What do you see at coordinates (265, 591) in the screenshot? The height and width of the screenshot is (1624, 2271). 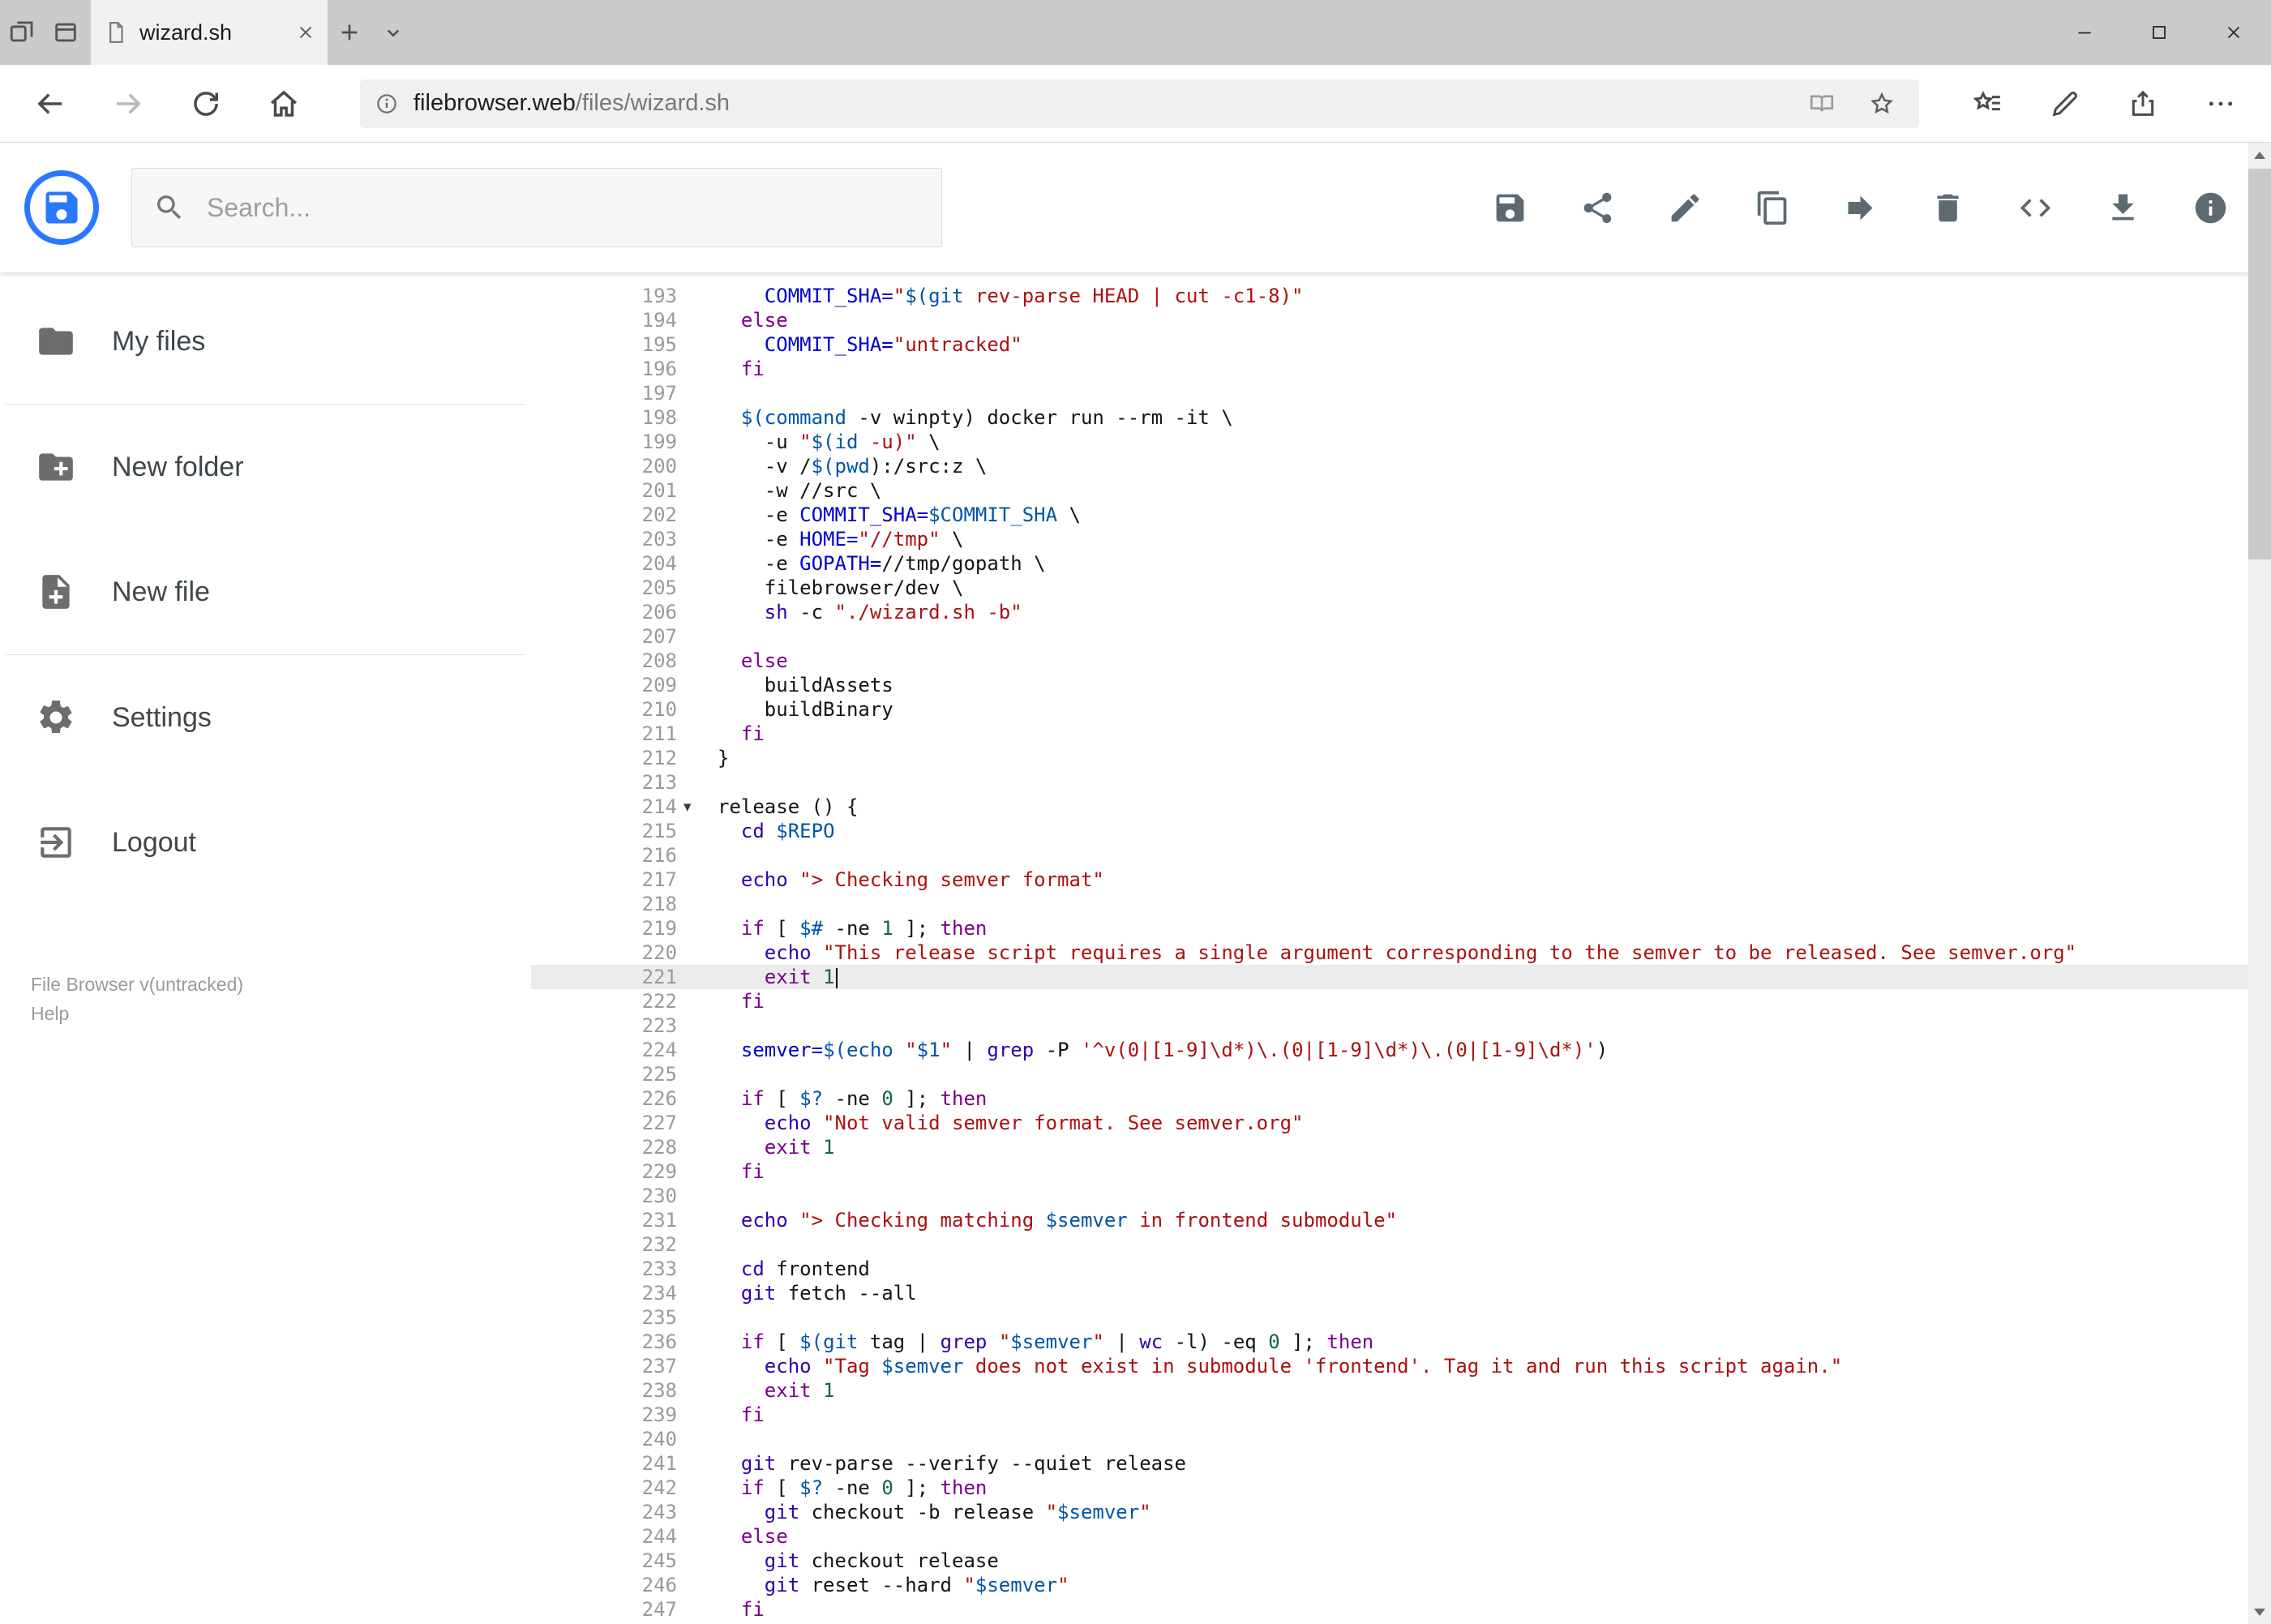 I see `sidebar-item-new-file: New file` at bounding box center [265, 591].